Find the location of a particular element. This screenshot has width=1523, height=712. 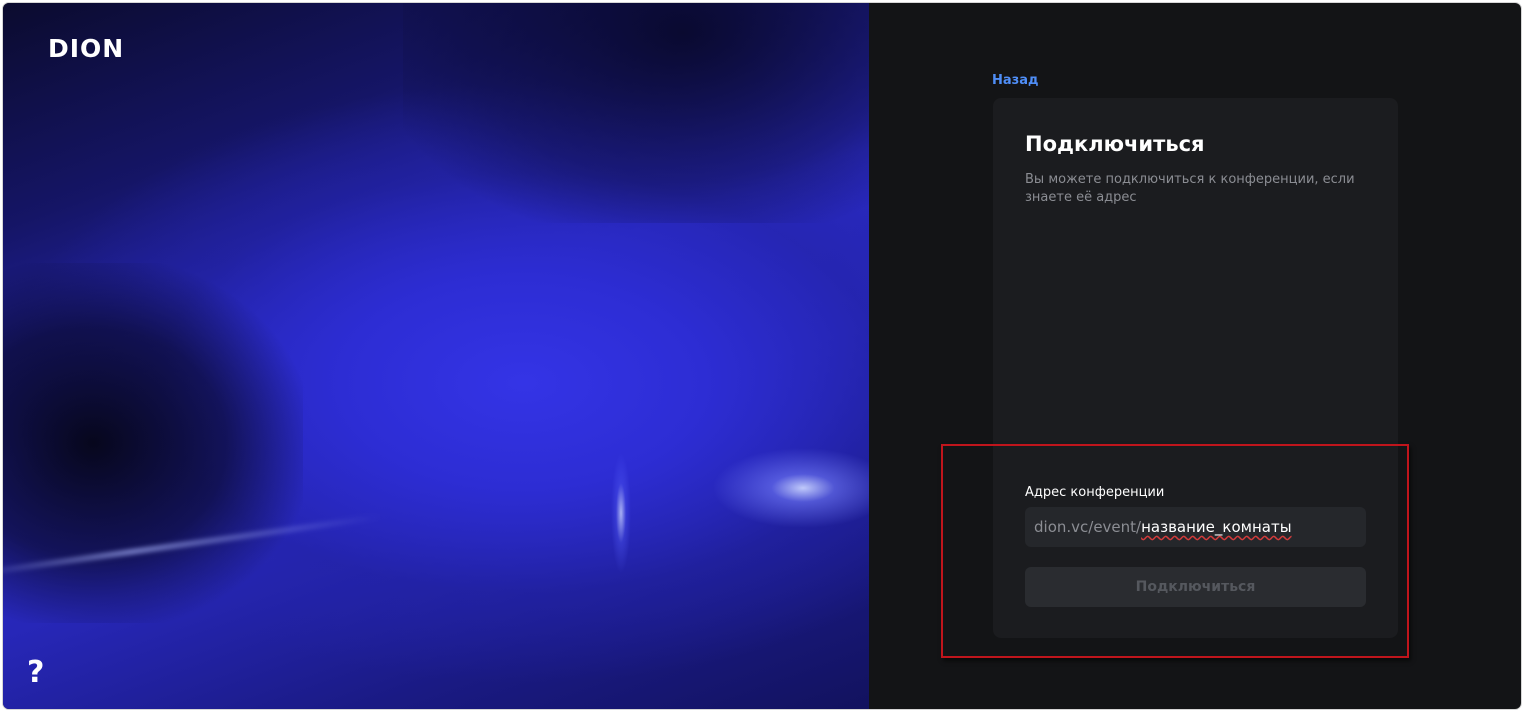

conference-address-input: dion.vc/event/название_комнаты is located at coordinates (1195, 527).